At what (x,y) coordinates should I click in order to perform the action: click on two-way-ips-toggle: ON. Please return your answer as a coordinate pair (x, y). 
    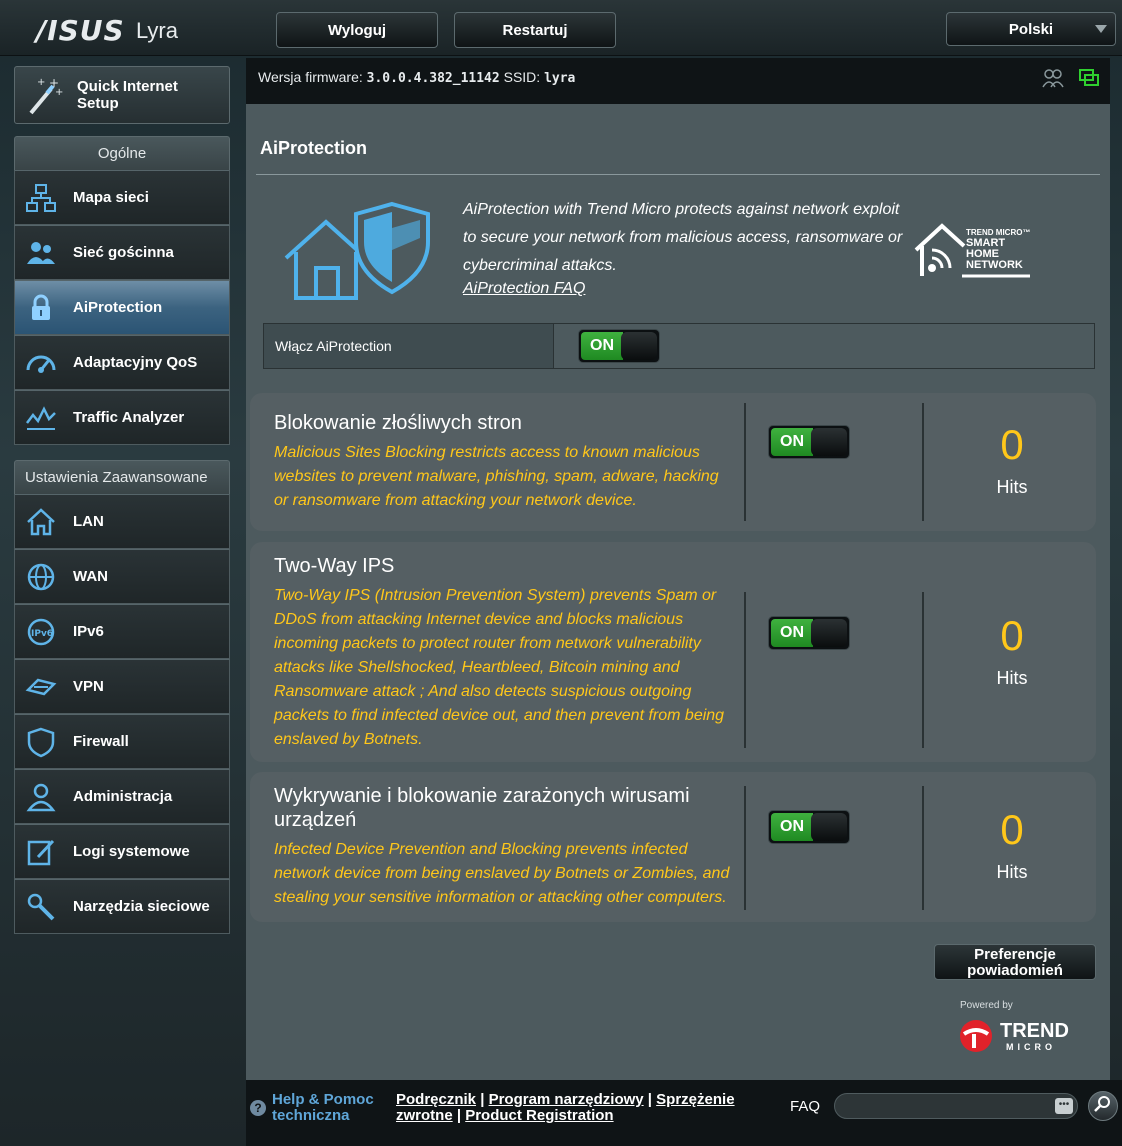
    Looking at the image, I should click on (809, 633).